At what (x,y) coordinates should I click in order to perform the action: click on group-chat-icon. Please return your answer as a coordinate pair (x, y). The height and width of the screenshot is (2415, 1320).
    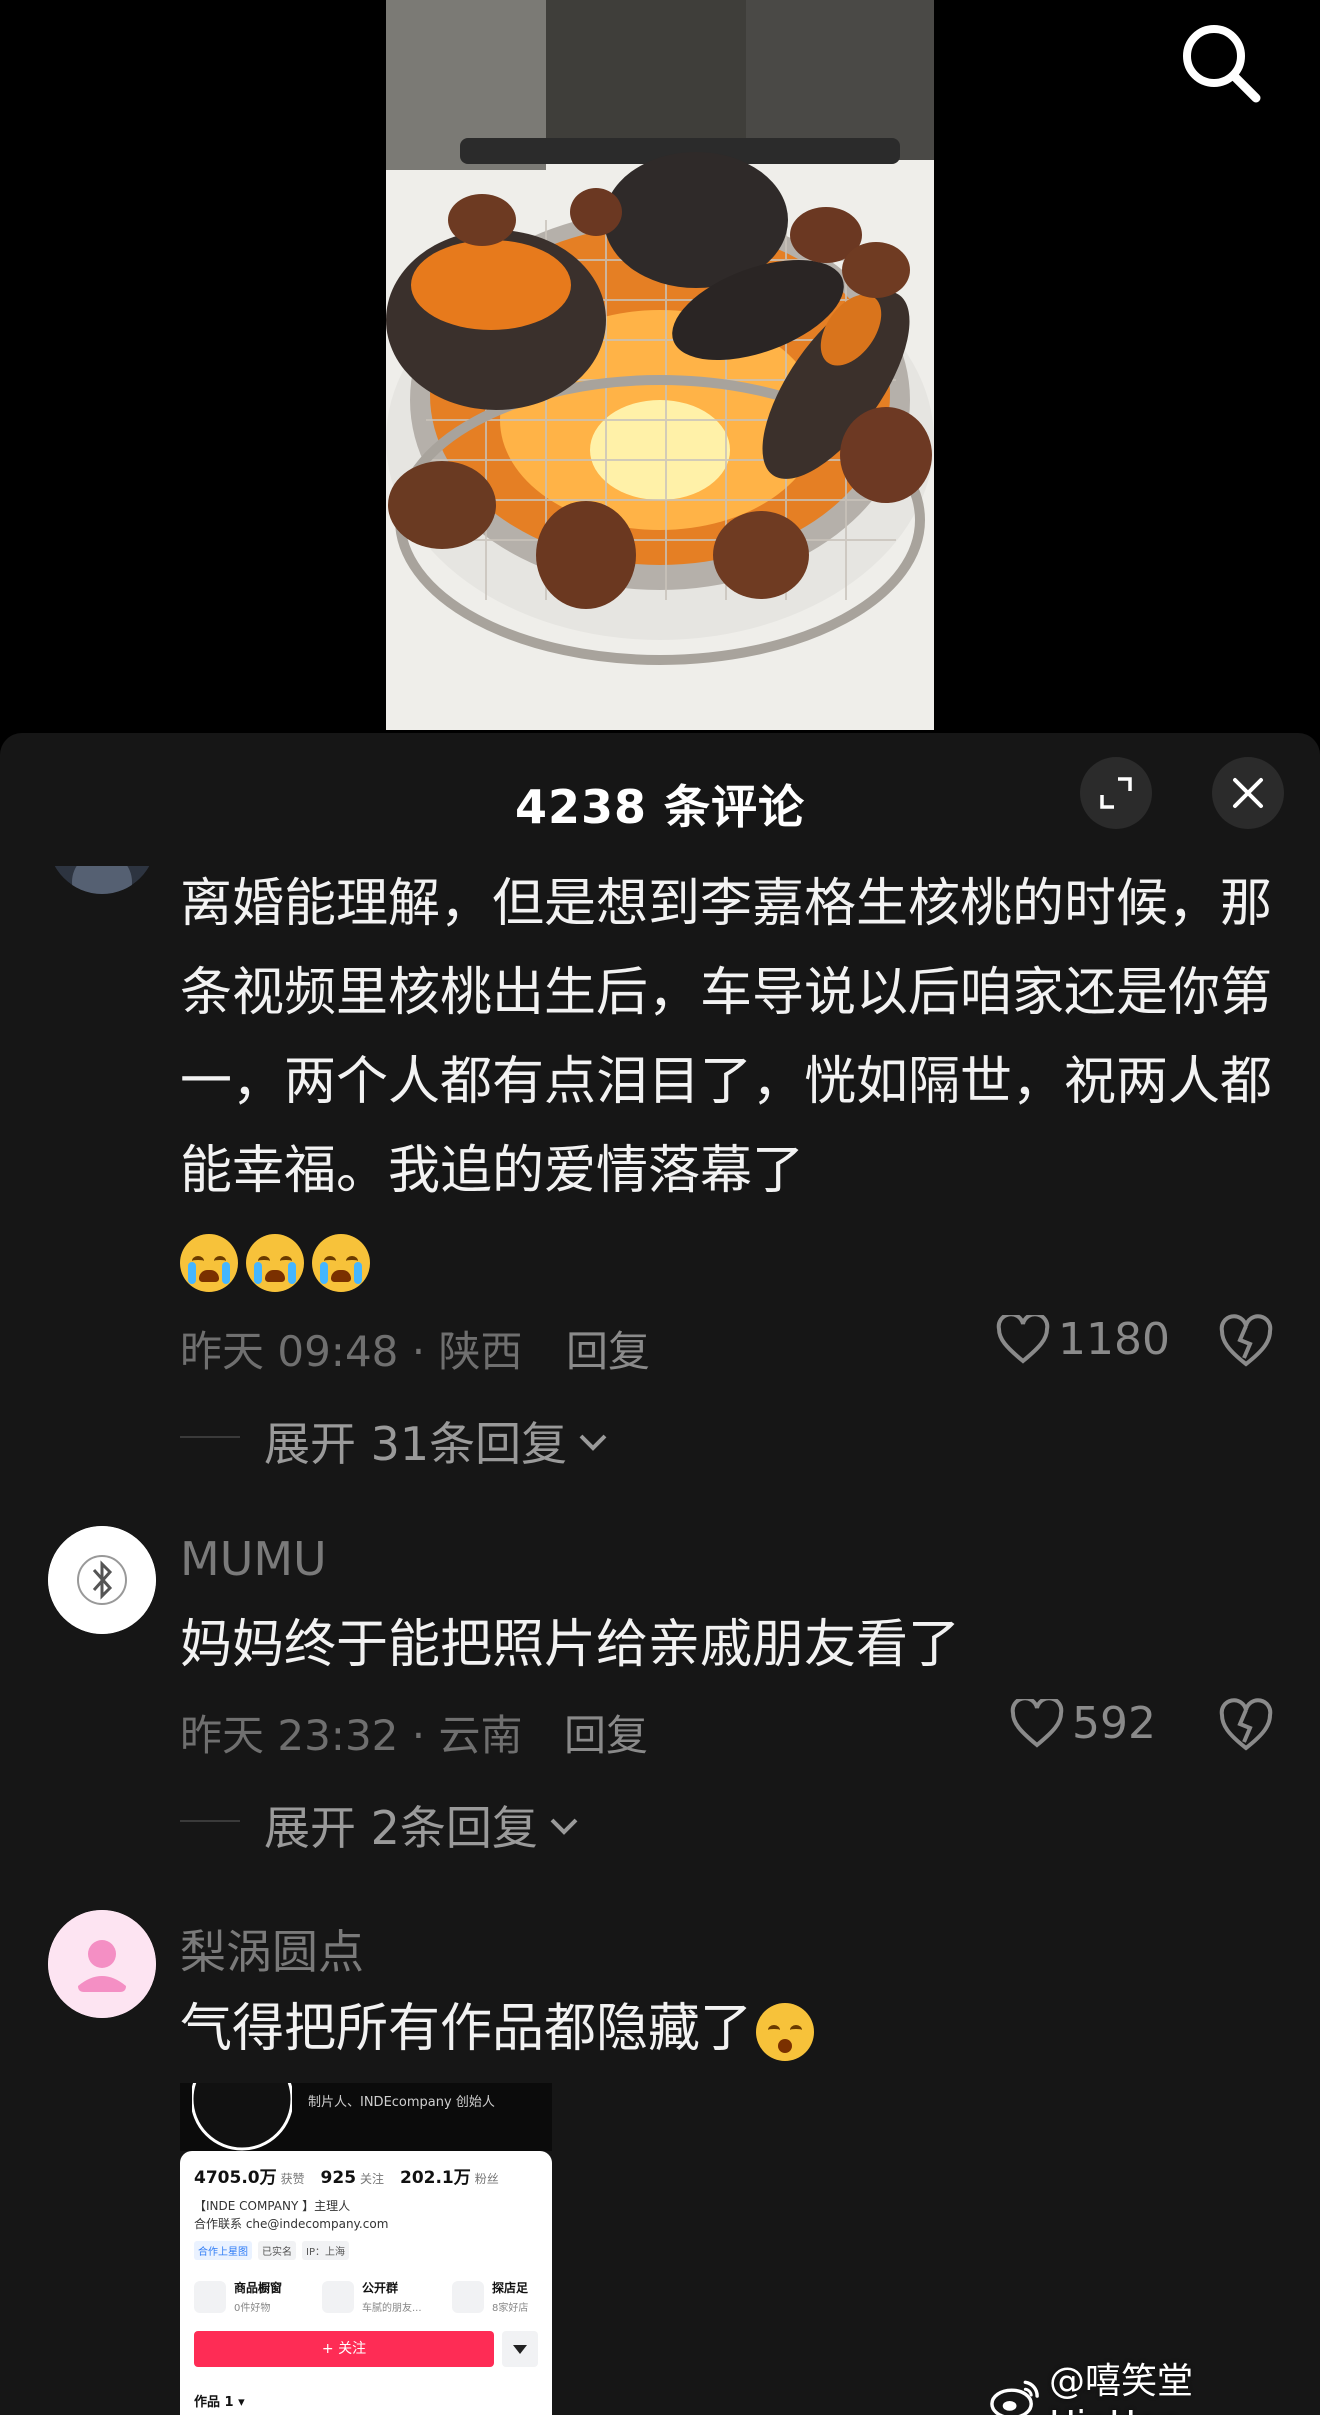
    Looking at the image, I should click on (338, 2297).